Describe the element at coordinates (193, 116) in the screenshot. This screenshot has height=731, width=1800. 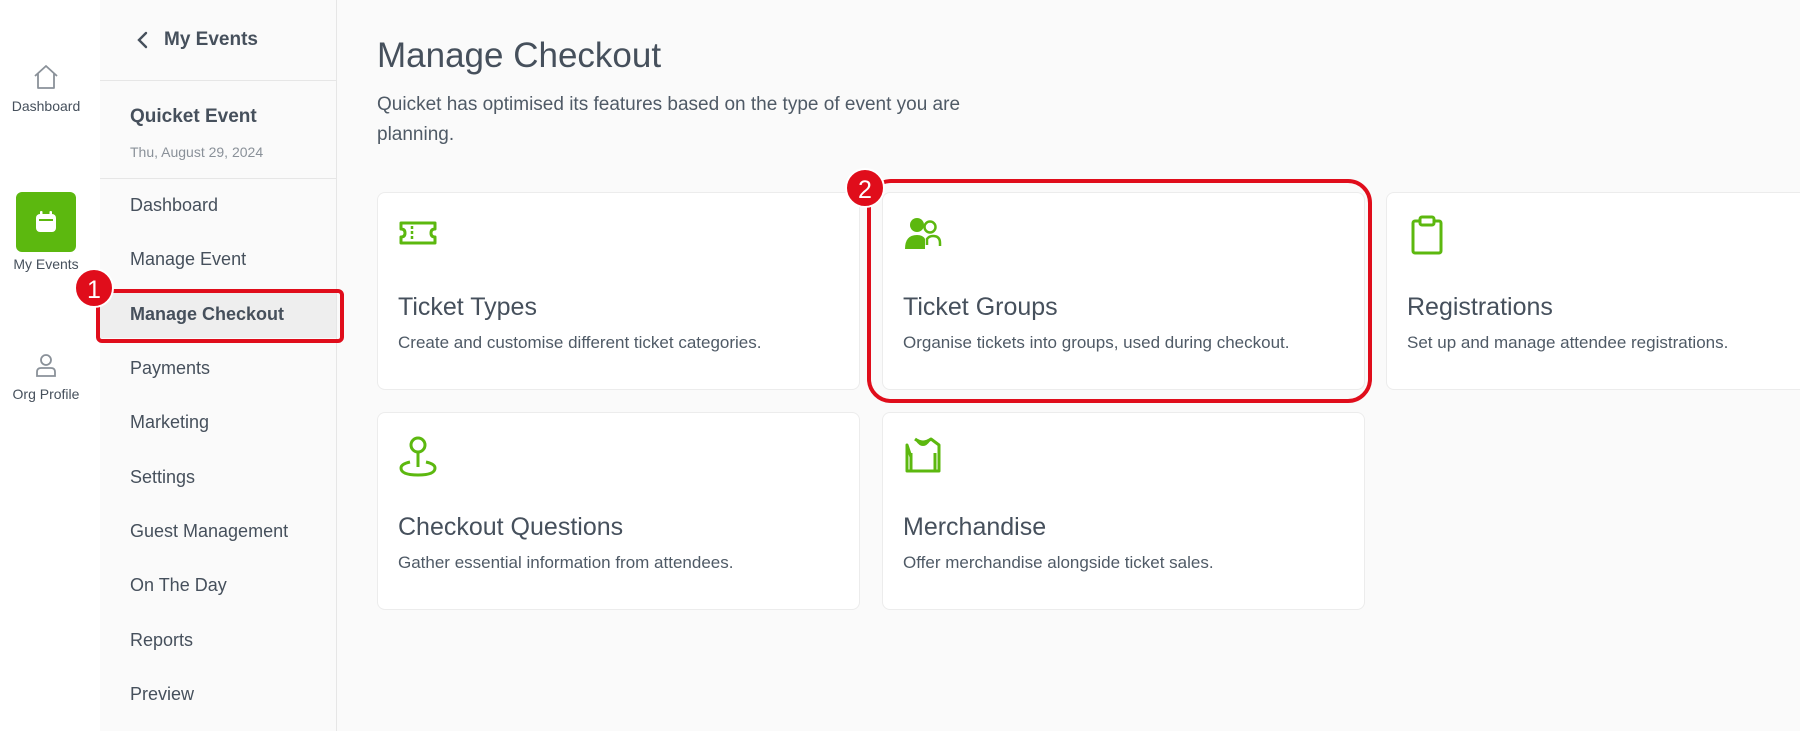
I see `event-name: Quicket Event` at that location.